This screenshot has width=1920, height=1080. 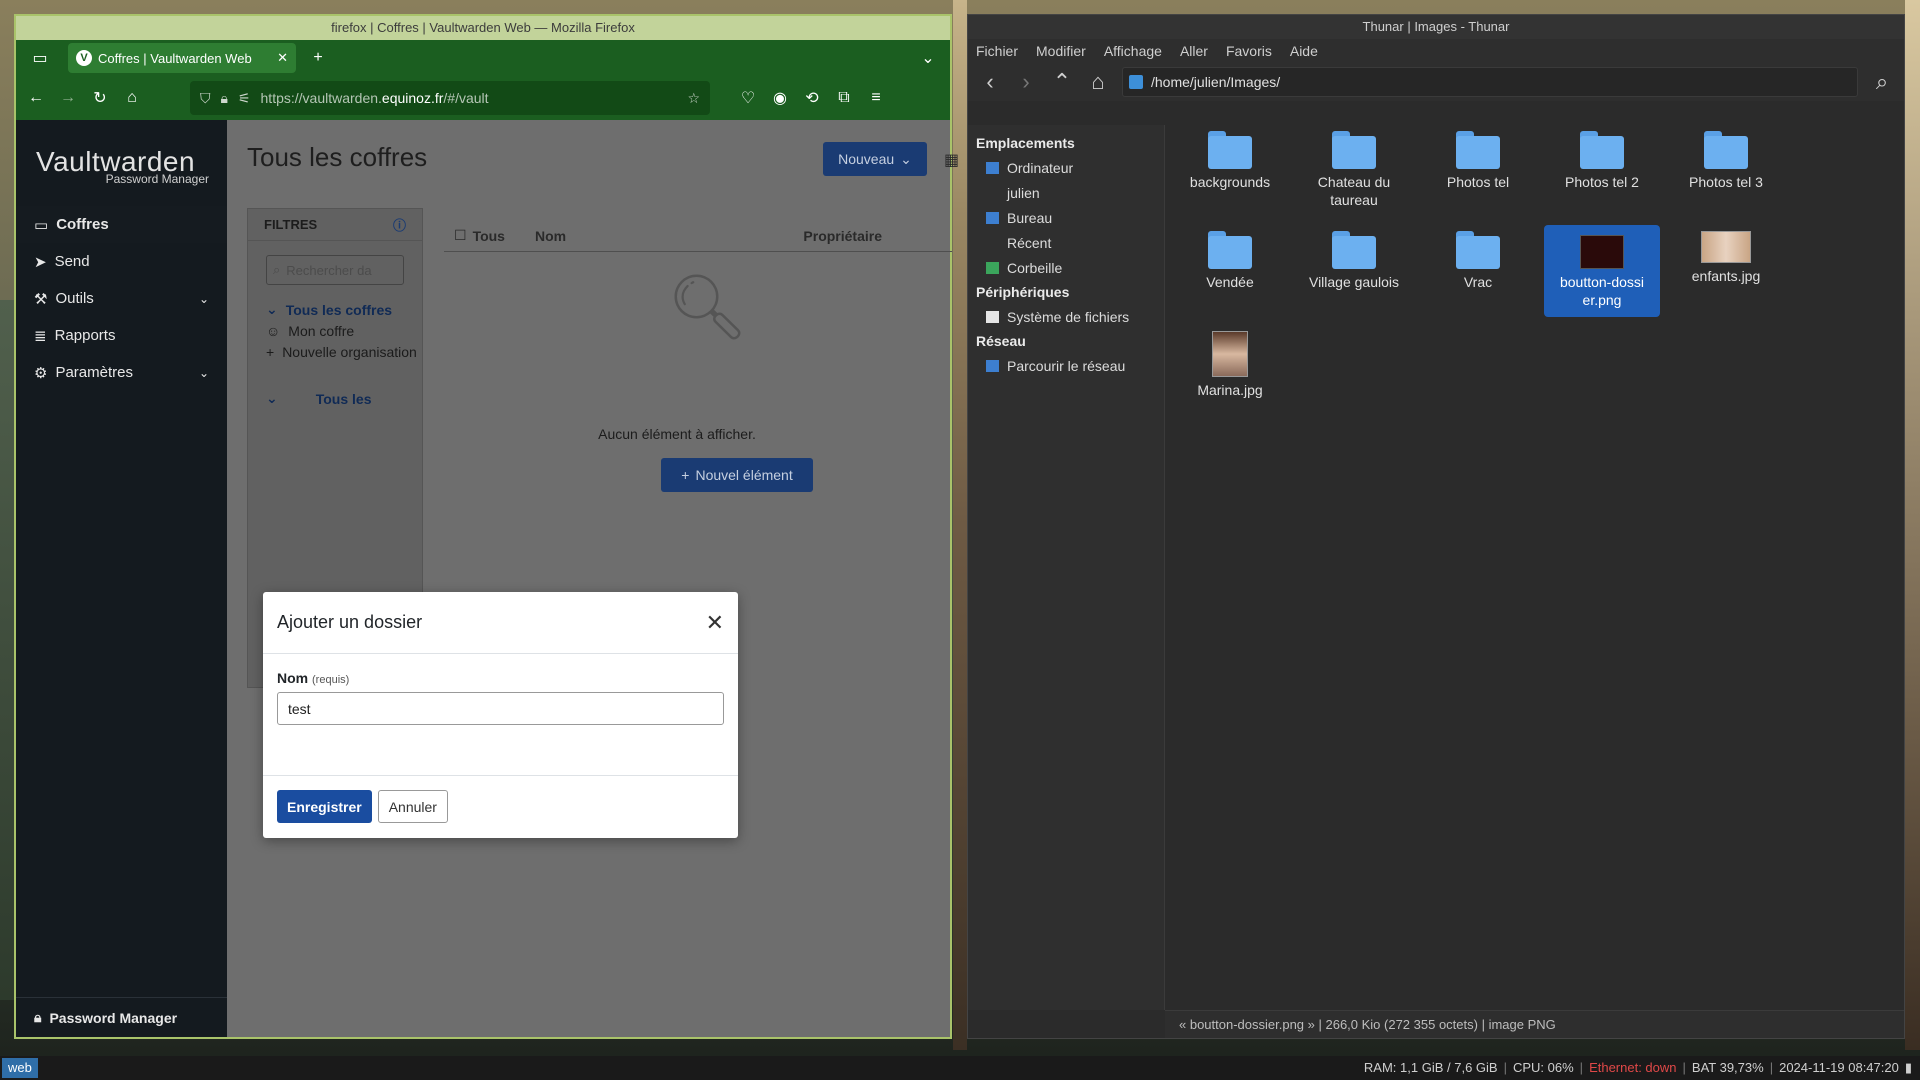 What do you see at coordinates (335, 351) in the screenshot?
I see `filter-new-org: + Nouvelle organisation` at bounding box center [335, 351].